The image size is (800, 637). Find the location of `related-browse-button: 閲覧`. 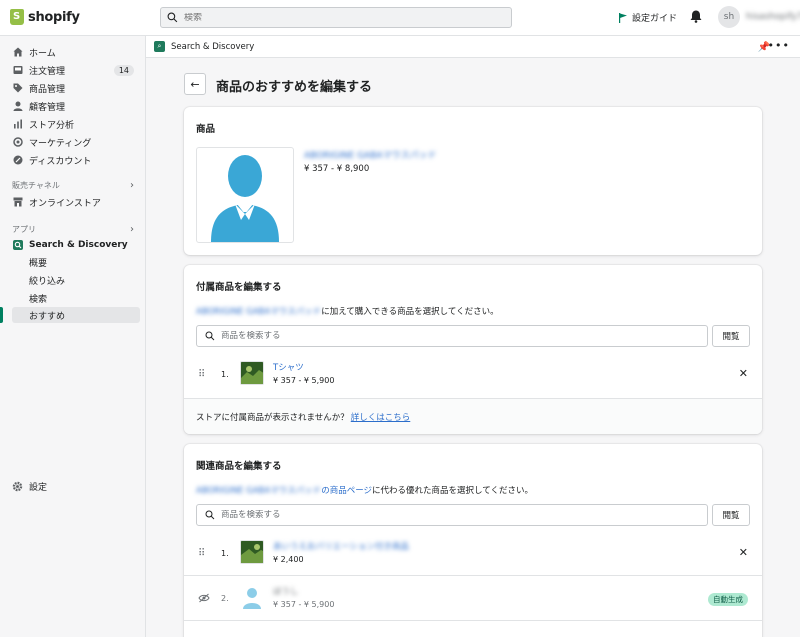

related-browse-button: 閲覧 is located at coordinates (731, 515).